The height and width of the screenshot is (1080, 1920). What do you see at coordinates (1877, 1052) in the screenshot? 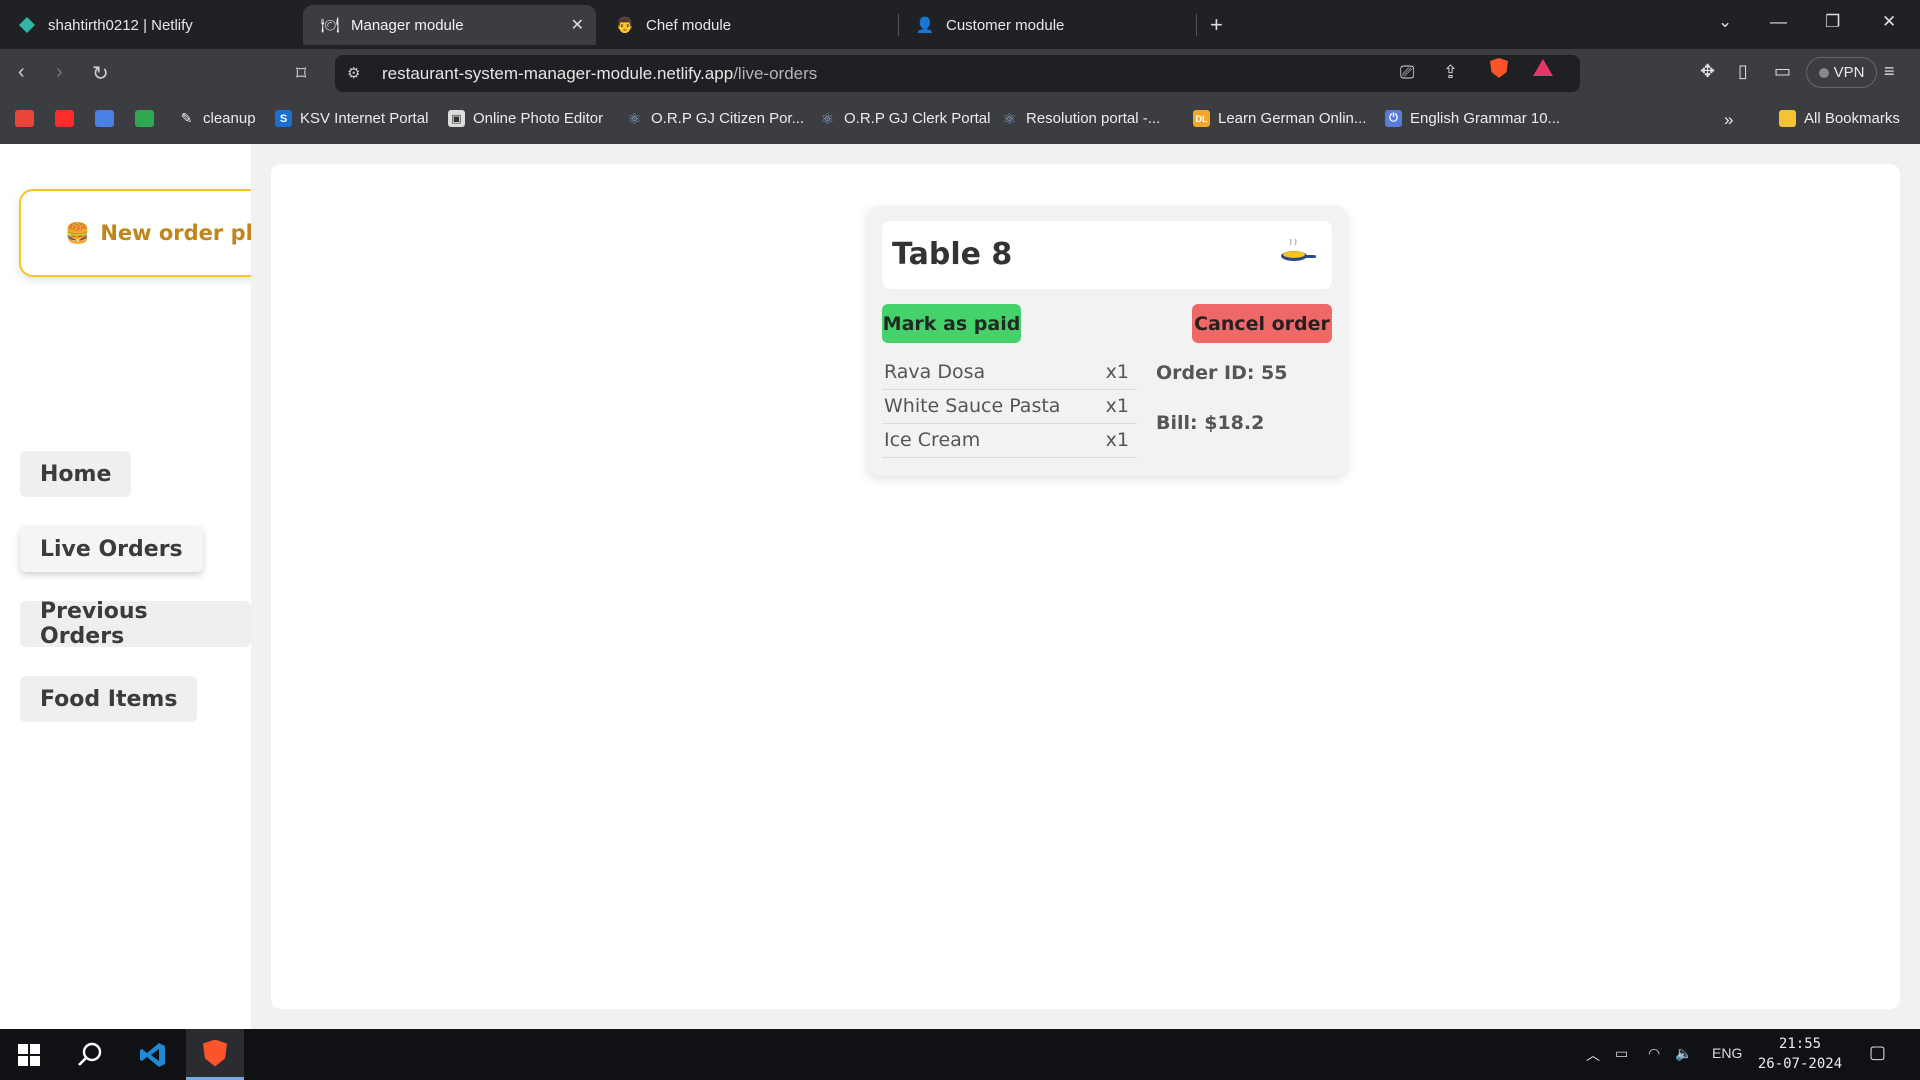
I see `notifications-icon: ▢` at bounding box center [1877, 1052].